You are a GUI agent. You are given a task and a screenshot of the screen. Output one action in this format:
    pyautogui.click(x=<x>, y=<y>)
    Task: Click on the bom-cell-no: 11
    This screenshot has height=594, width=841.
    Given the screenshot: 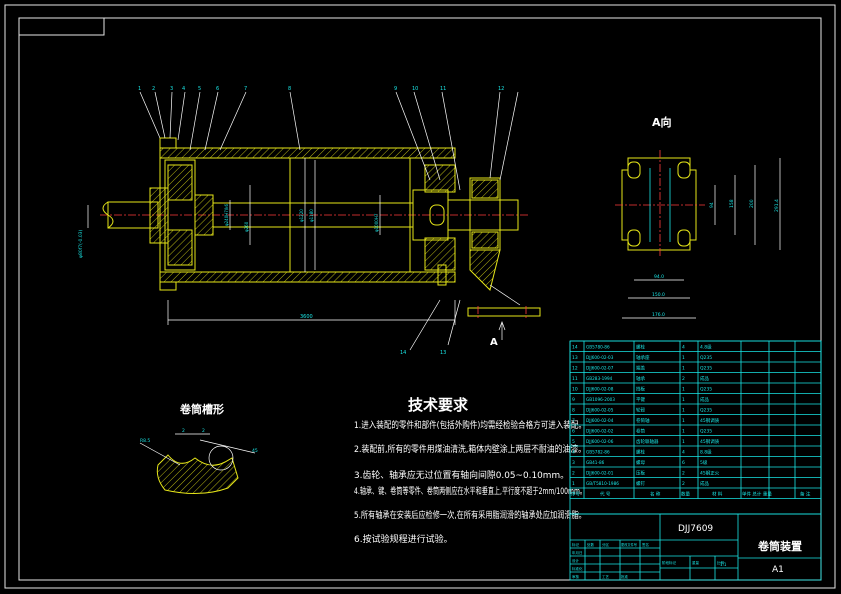 What is the action you would take?
    pyautogui.click(x=575, y=379)
    